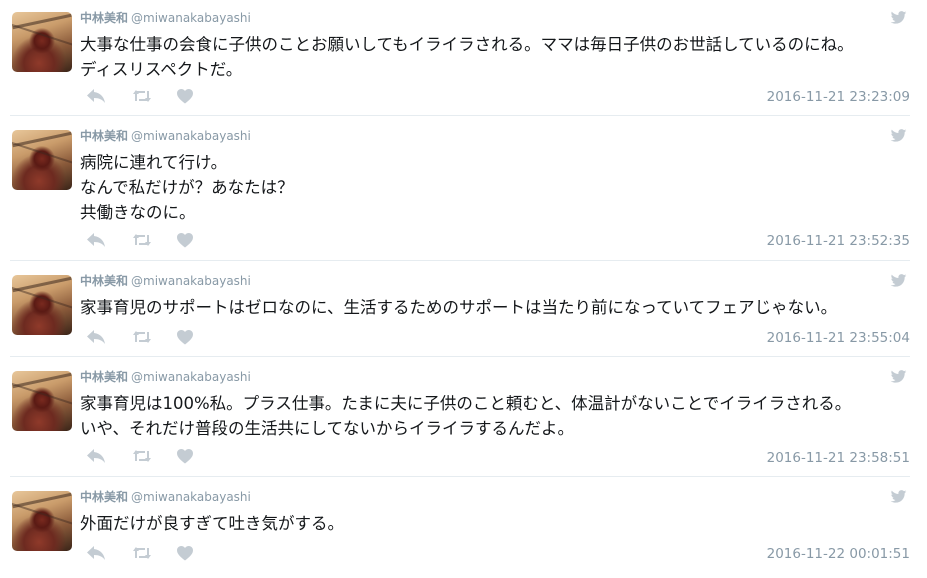 The height and width of the screenshot is (578, 927). What do you see at coordinates (187, 187) in the screenshot?
I see `tweet-text: 病院に連れて行け。 なんで私だけが？あなたは？ 共働きなのに。` at bounding box center [187, 187].